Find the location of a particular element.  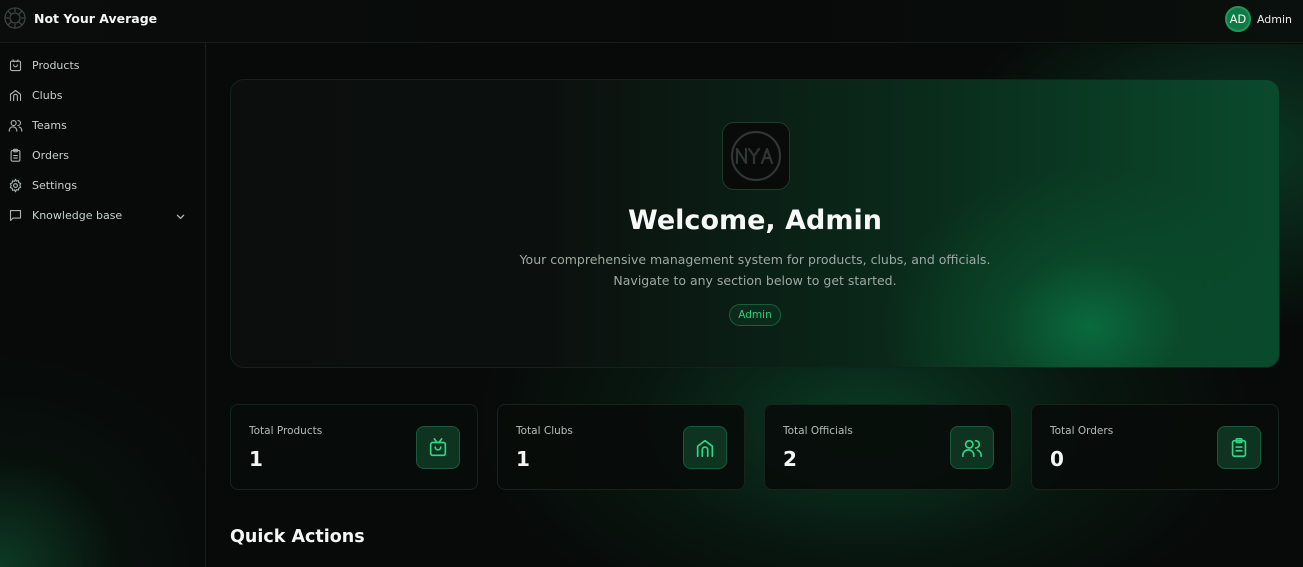

nya-logo-icon is located at coordinates (756, 156).